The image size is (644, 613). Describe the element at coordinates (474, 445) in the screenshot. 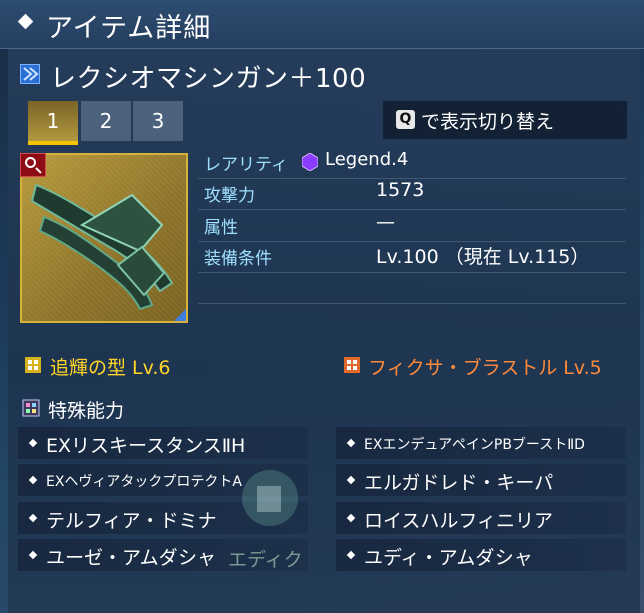

I see `ability-text: EXエンデュアペインPBブーストⅡD` at that location.